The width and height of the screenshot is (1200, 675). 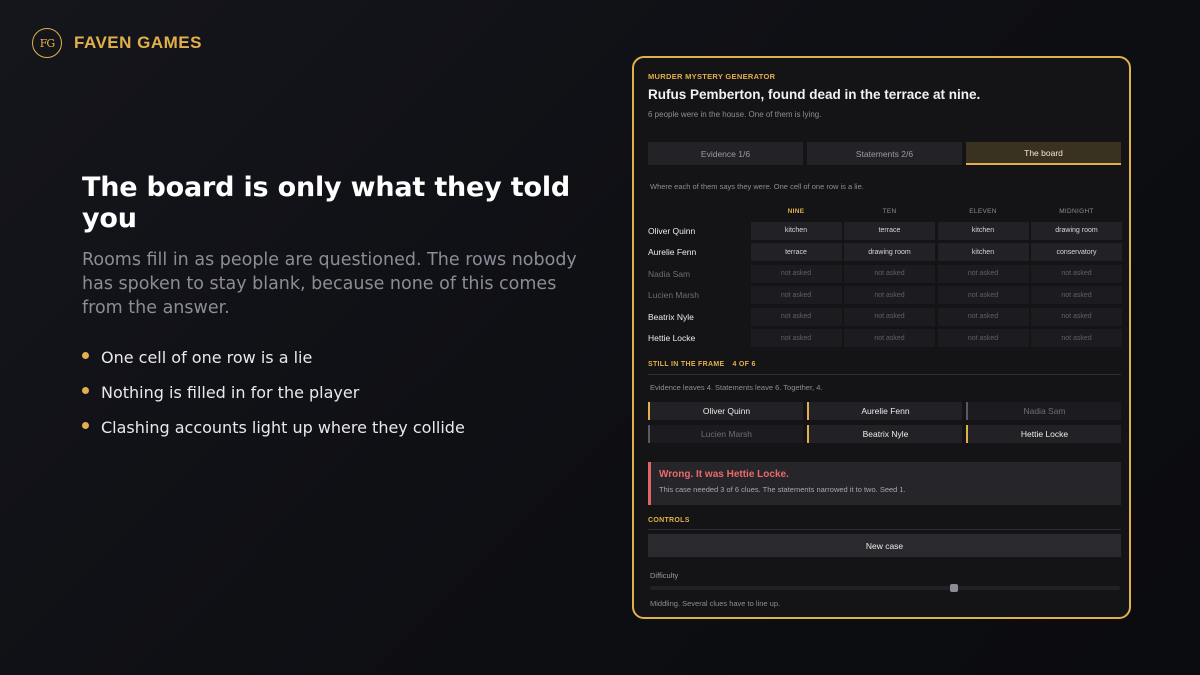 I want to click on row-person-name: Oliver Quinn, so click(x=672, y=230).